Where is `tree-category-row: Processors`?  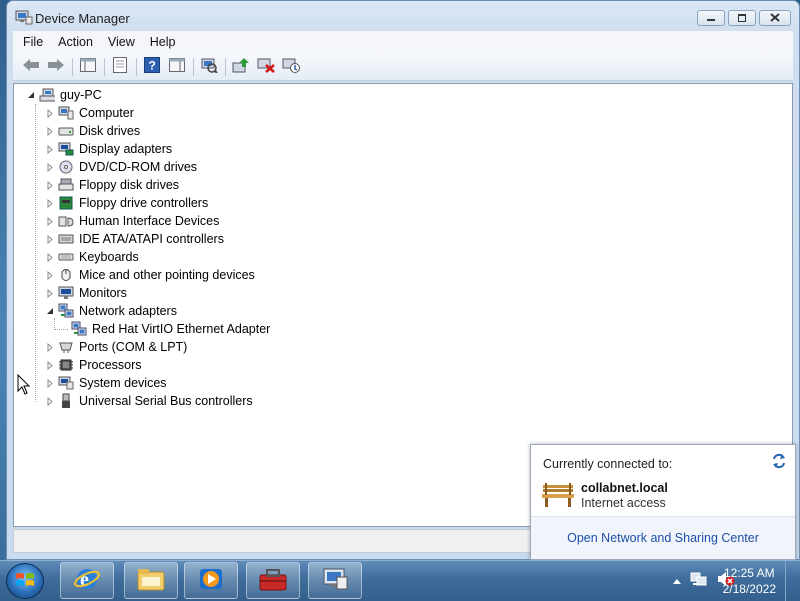 tree-category-row: Processors is located at coordinates (93, 365).